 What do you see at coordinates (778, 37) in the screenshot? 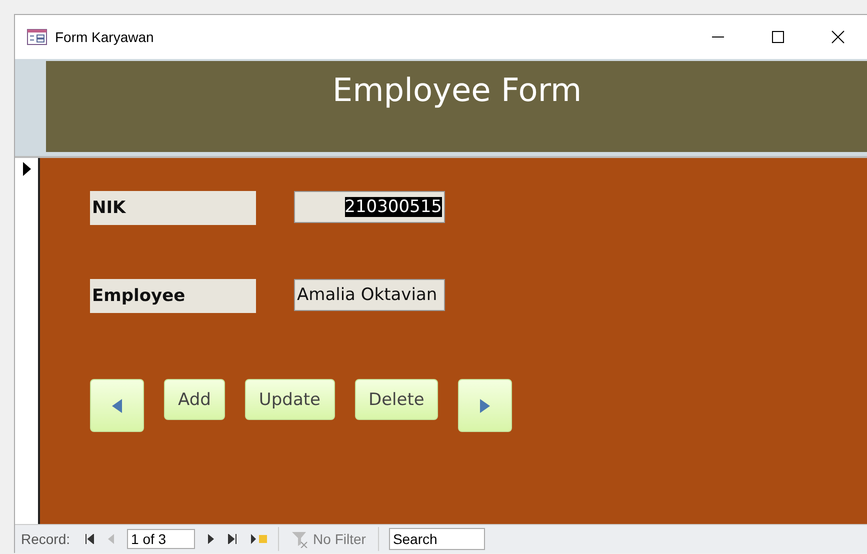
I see `maximize-icon` at bounding box center [778, 37].